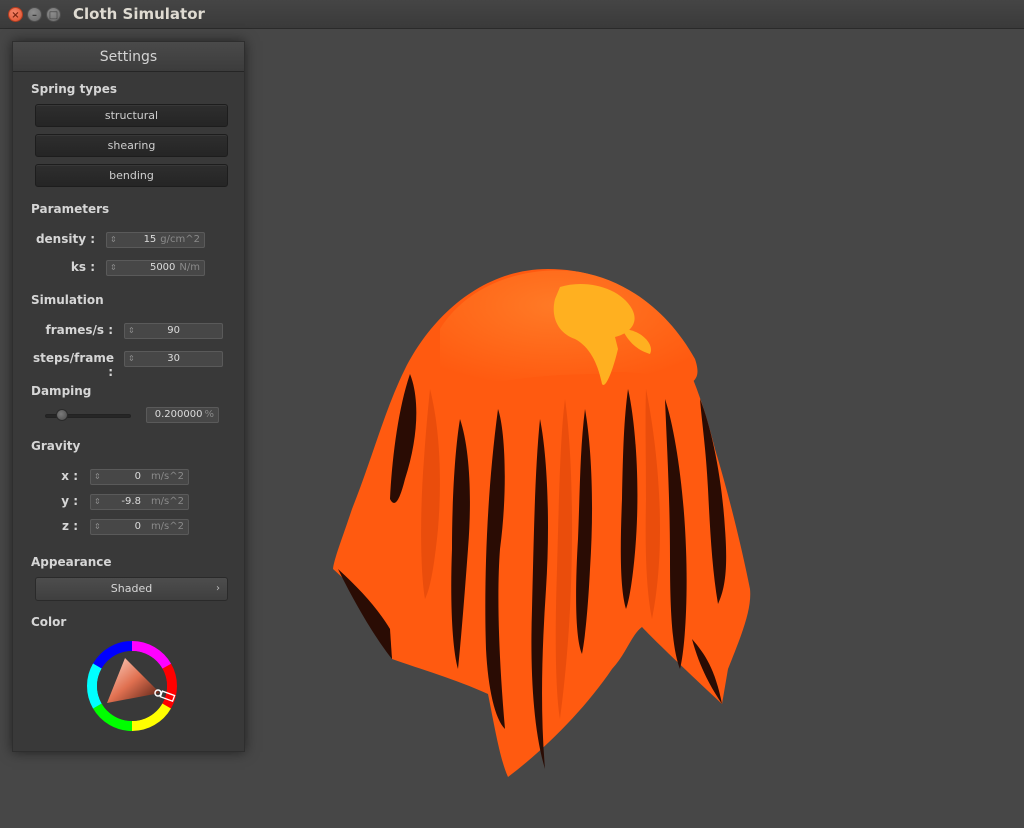 The width and height of the screenshot is (1024, 828). What do you see at coordinates (178, 414) in the screenshot?
I see `damping-value: 0.200000` at bounding box center [178, 414].